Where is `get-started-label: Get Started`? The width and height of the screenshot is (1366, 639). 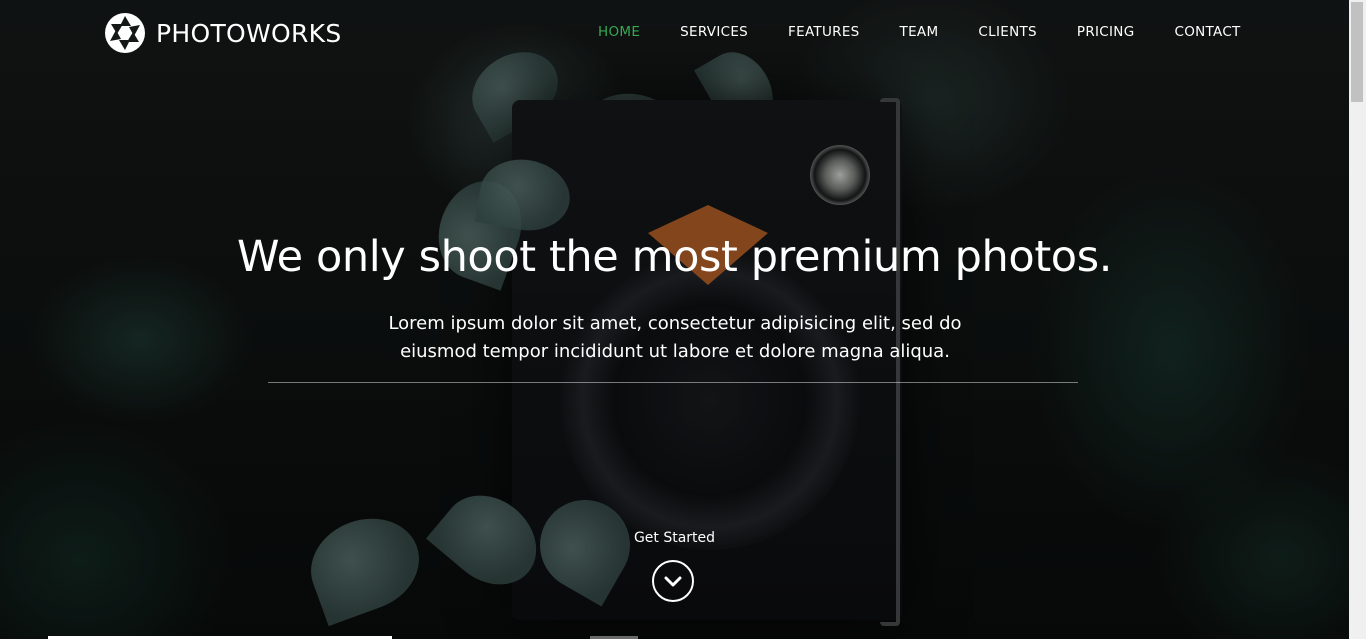 get-started-label: Get Started is located at coordinates (674, 538).